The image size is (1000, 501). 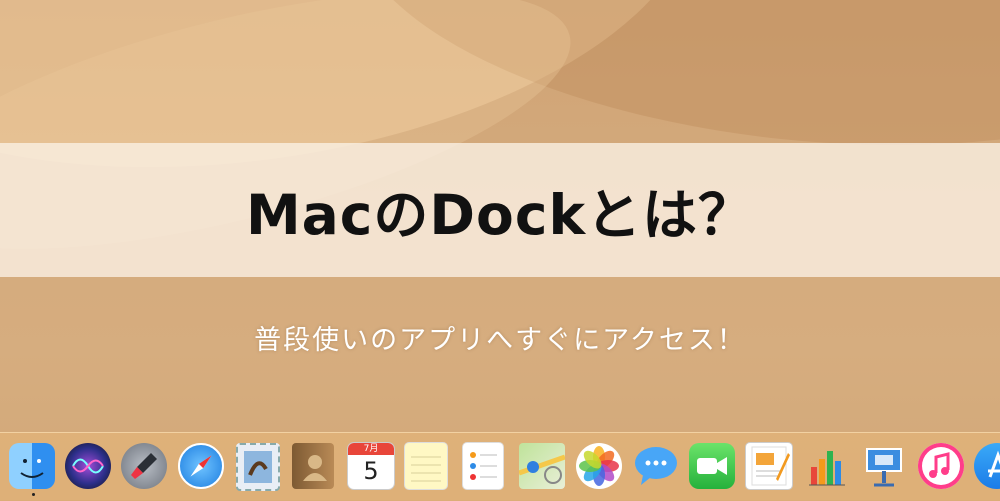 What do you see at coordinates (144, 466) in the screenshot?
I see `launchpad-icon` at bounding box center [144, 466].